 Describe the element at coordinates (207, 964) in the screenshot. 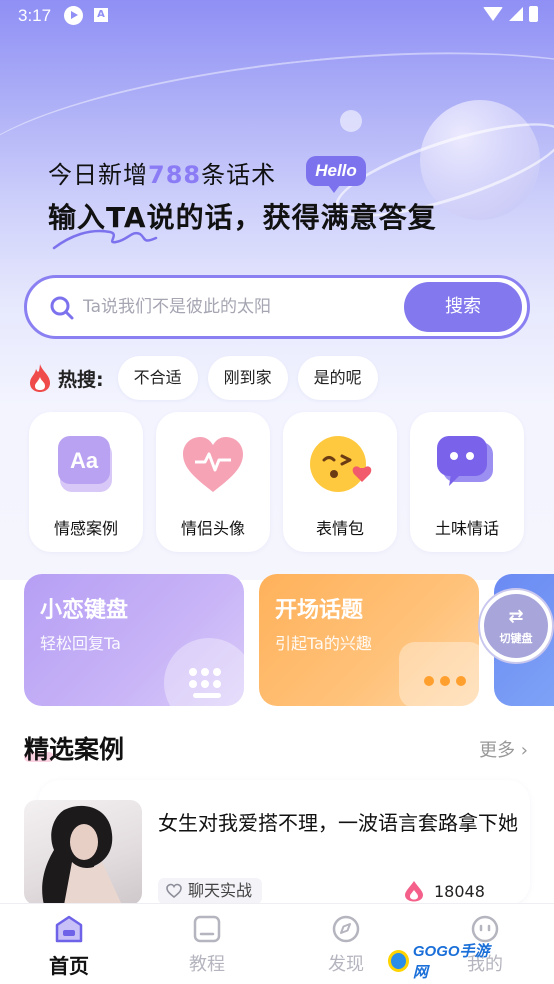

I see `tab-label: 教程` at that location.